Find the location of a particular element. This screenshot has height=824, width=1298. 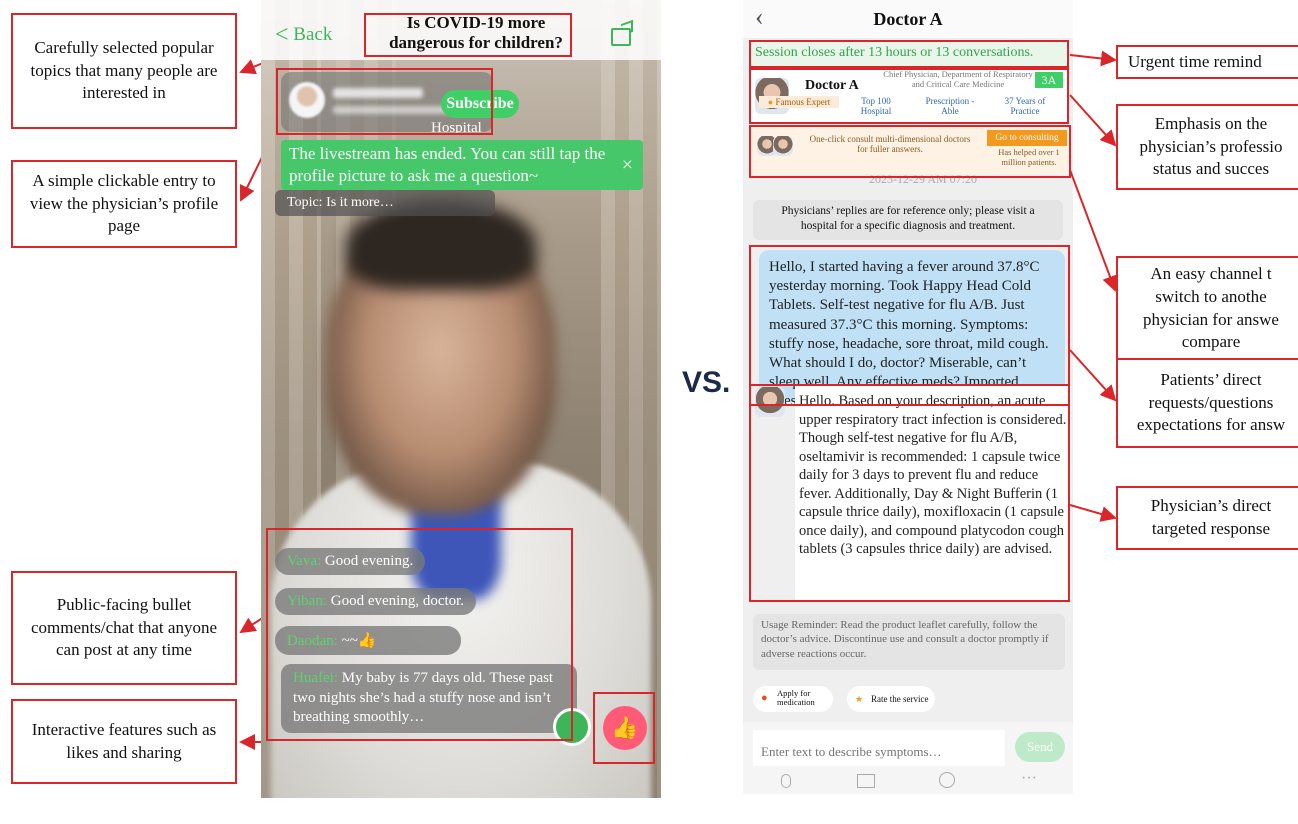

highlight-doctor-reply is located at coordinates (909, 493).